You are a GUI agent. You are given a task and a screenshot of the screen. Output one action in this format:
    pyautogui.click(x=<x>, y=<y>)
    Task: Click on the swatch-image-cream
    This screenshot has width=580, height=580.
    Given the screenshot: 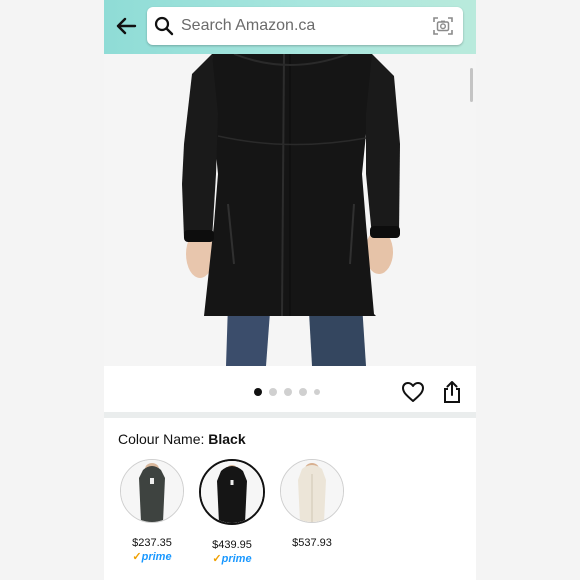 What is the action you would take?
    pyautogui.click(x=312, y=491)
    